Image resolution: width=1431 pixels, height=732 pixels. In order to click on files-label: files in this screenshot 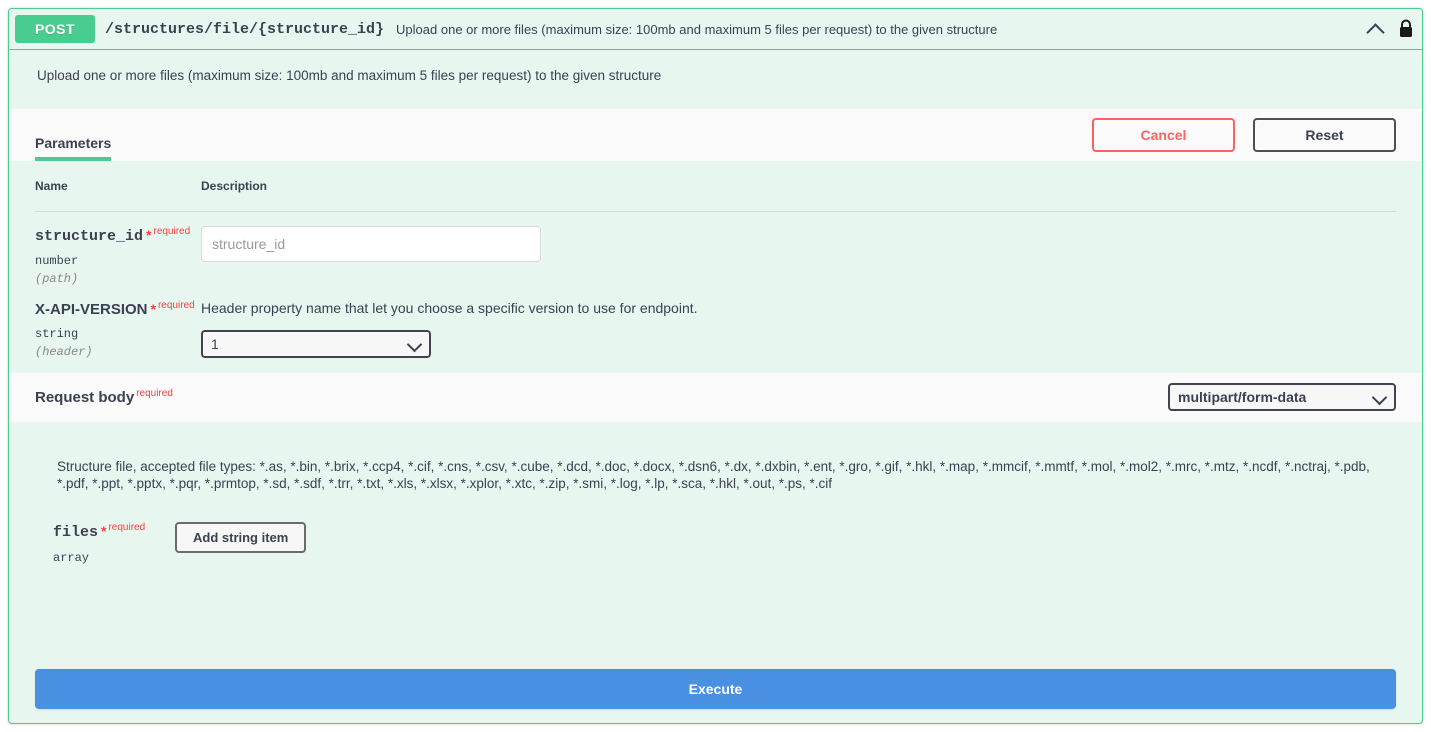, I will do `click(76, 533)`.